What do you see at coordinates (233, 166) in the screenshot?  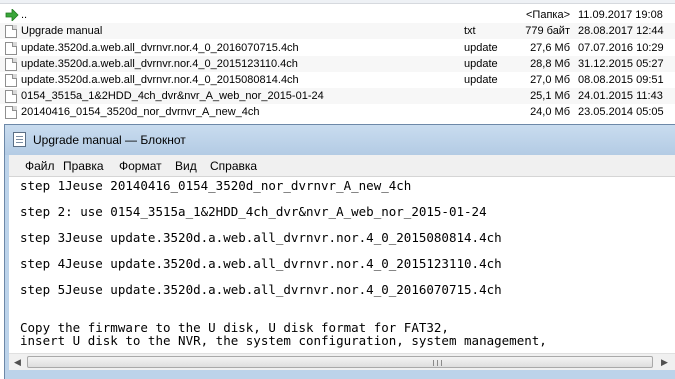 I see `menu-help: Справка` at bounding box center [233, 166].